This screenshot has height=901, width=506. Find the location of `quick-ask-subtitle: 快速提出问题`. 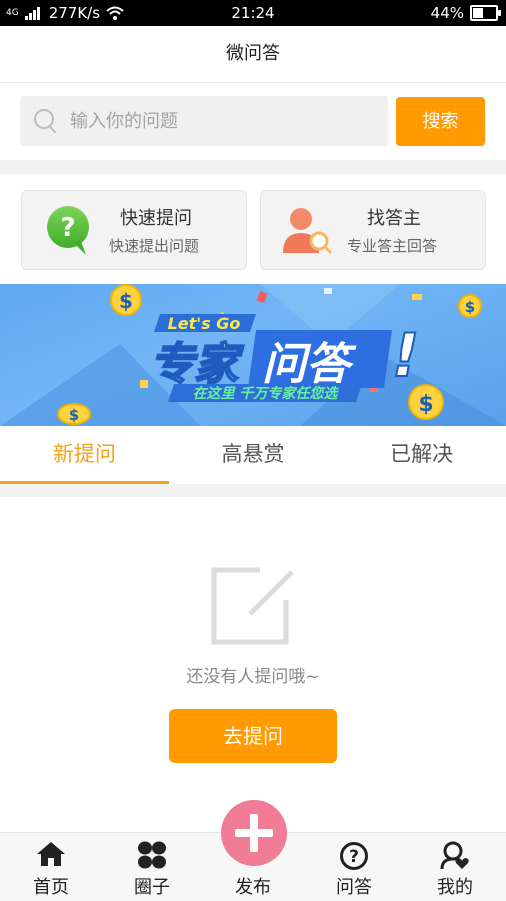

quick-ask-subtitle: 快速提出问题 is located at coordinates (154, 246).